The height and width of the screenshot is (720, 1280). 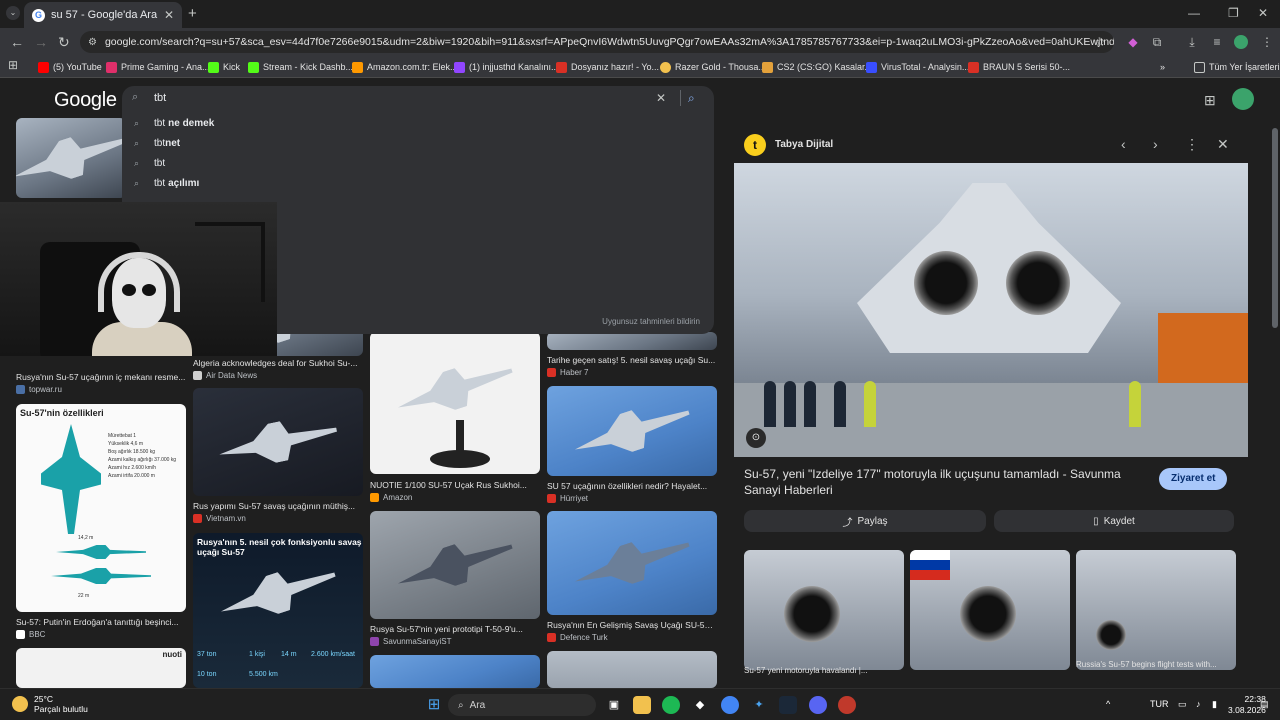 I want to click on minimize-icon: —, so click(x=1194, y=13).